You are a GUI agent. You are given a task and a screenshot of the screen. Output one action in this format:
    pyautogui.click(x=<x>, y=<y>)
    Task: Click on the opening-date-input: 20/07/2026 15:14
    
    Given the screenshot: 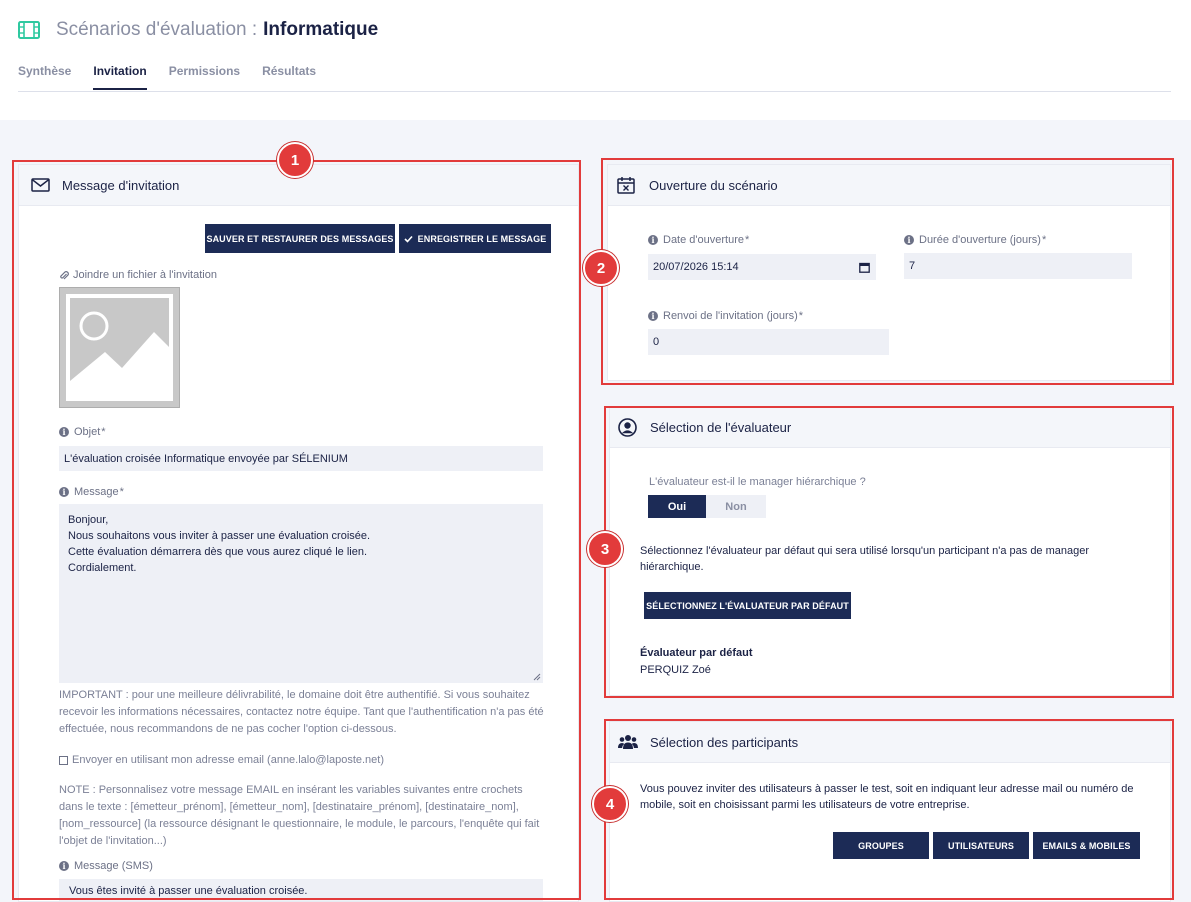 What is the action you would take?
    pyautogui.click(x=762, y=267)
    